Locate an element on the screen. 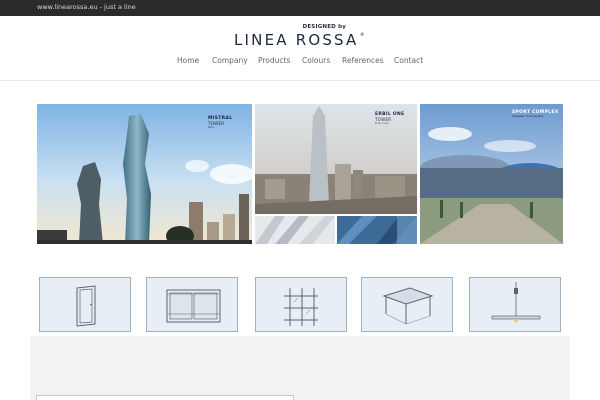 The width and height of the screenshot is (600, 400). pendant-lamp-icon is located at coordinates (516, 302).